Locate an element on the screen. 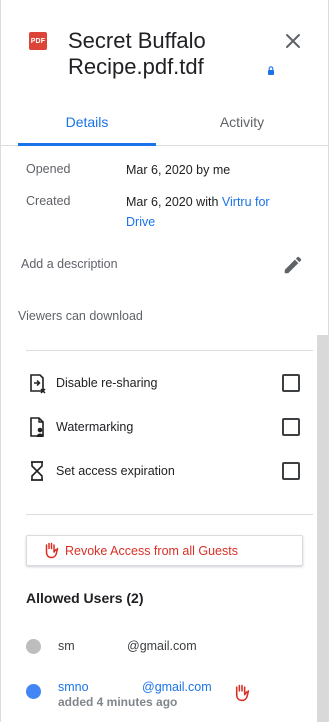 This screenshot has height=722, width=329. created-label: Created is located at coordinates (48, 201).